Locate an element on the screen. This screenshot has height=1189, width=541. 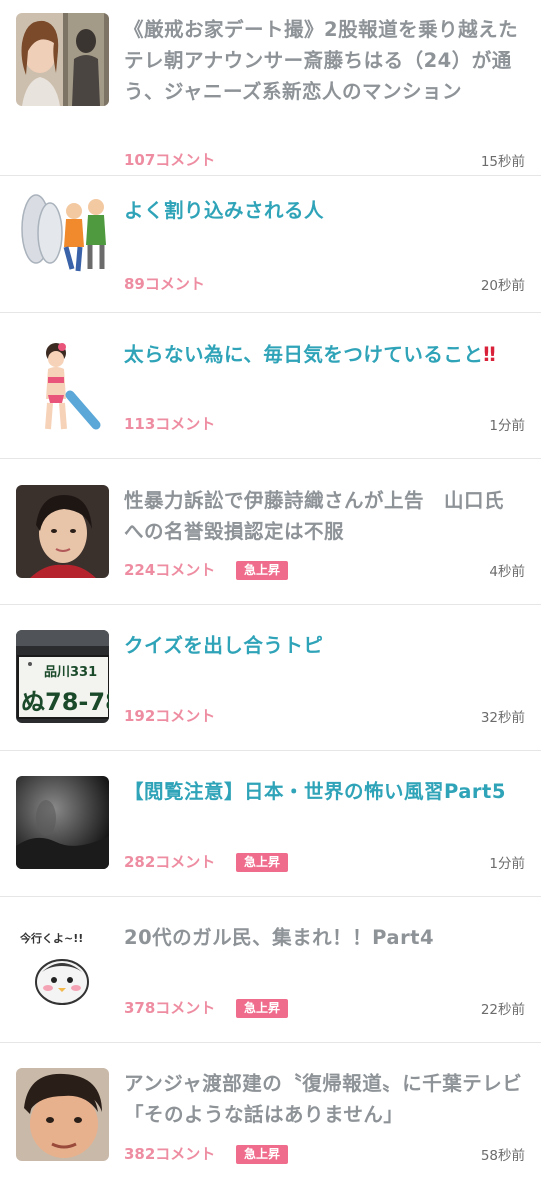
topic-meta: 282コメント 急上昇 1分前 is located at coordinates (324, 862).